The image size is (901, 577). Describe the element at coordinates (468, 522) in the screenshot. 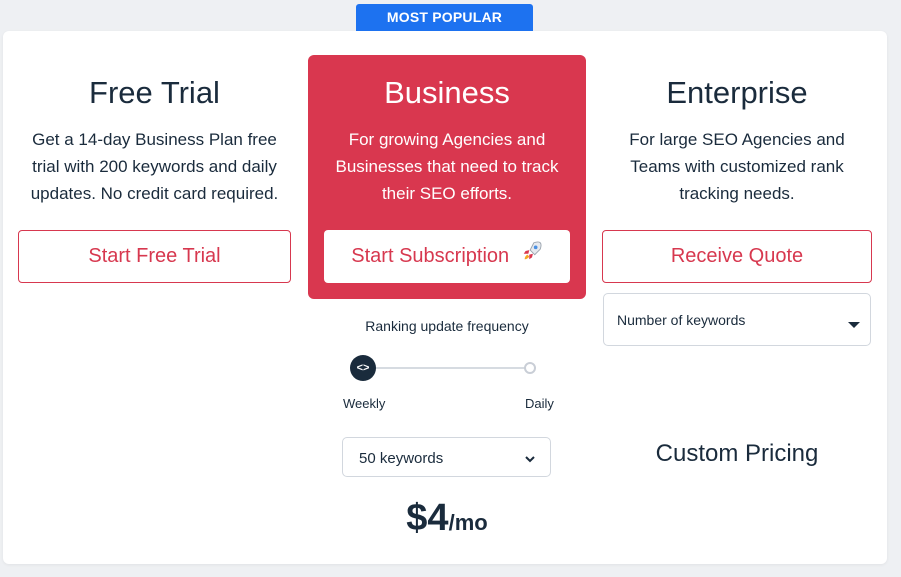

I see `price-period: /mo` at that location.